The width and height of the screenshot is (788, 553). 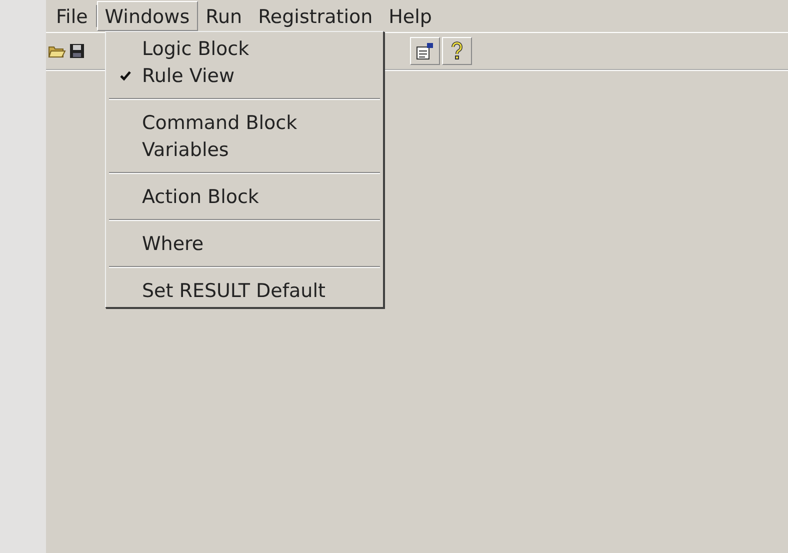 I want to click on help-icon, so click(x=457, y=51).